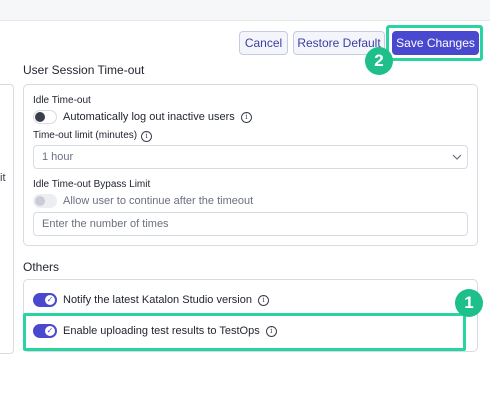  I want to click on chevron-down-icon, so click(457, 157).